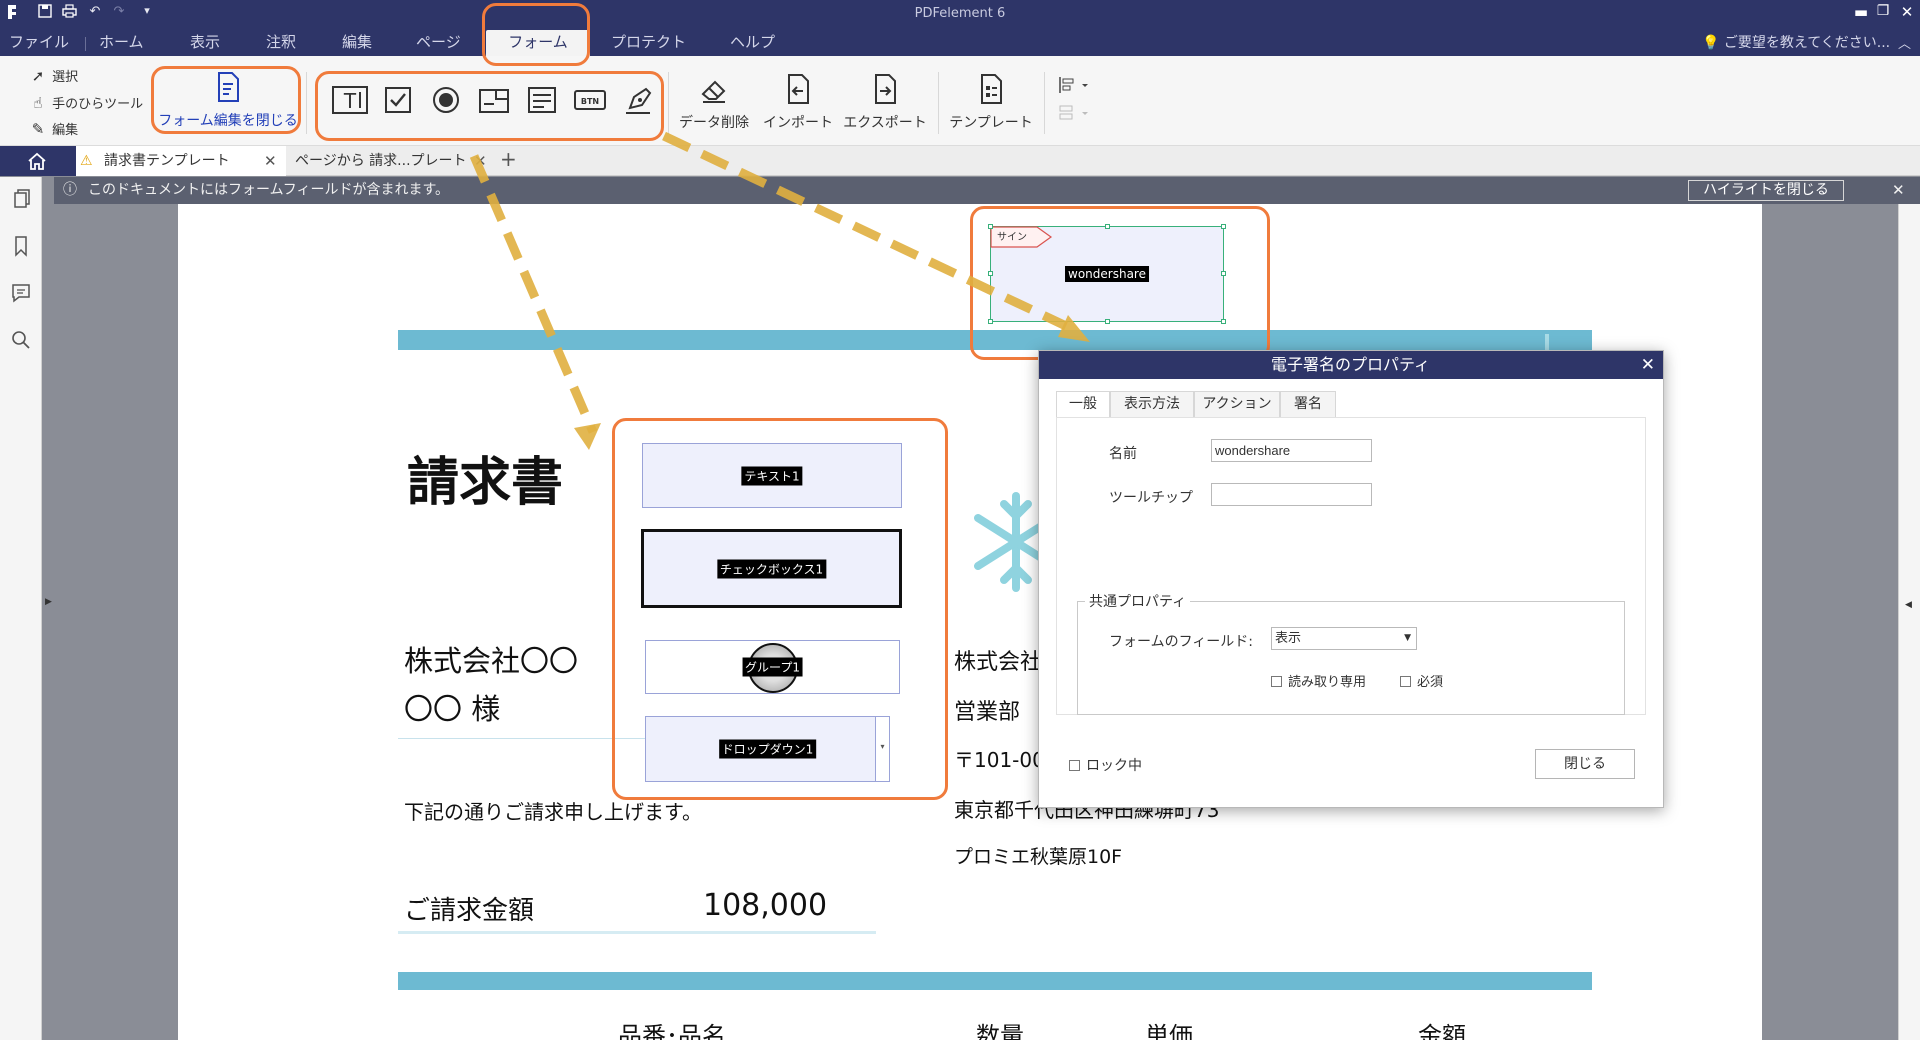 The image size is (1920, 1040). I want to click on readonly-checkbox: 読み取り専用, so click(1318, 680).